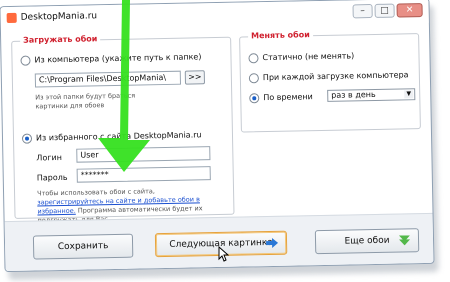 Image resolution: width=450 pixels, height=282 pixels. Describe the element at coordinates (195, 77) in the screenshot. I see `browse-button: >>` at that location.